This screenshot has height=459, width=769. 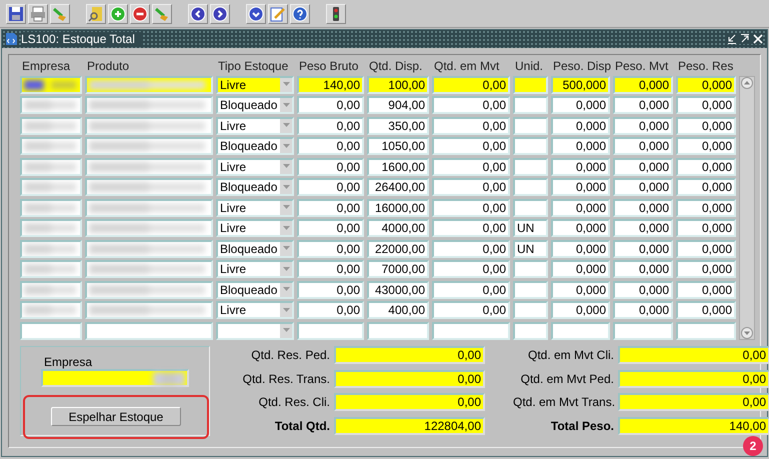 What do you see at coordinates (693, 426) in the screenshot?
I see `total-field: 140,00` at bounding box center [693, 426].